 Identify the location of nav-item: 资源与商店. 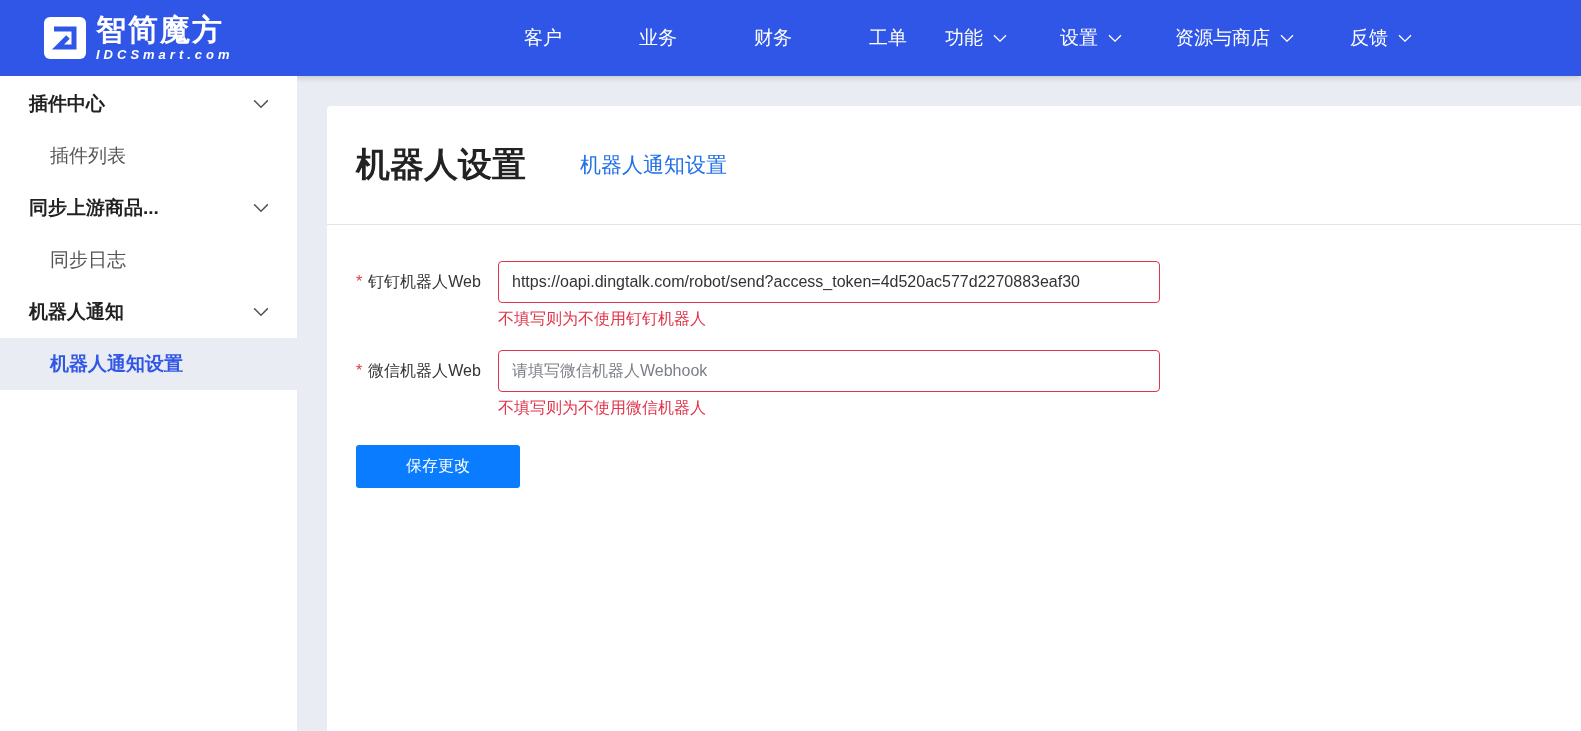
(1262, 38).